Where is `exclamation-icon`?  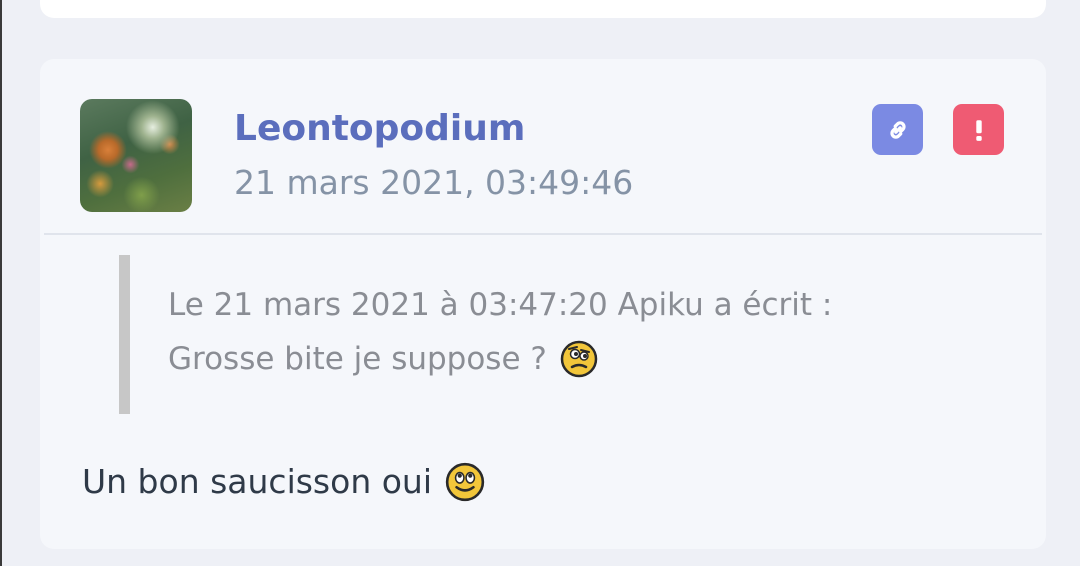 exclamation-icon is located at coordinates (978, 130).